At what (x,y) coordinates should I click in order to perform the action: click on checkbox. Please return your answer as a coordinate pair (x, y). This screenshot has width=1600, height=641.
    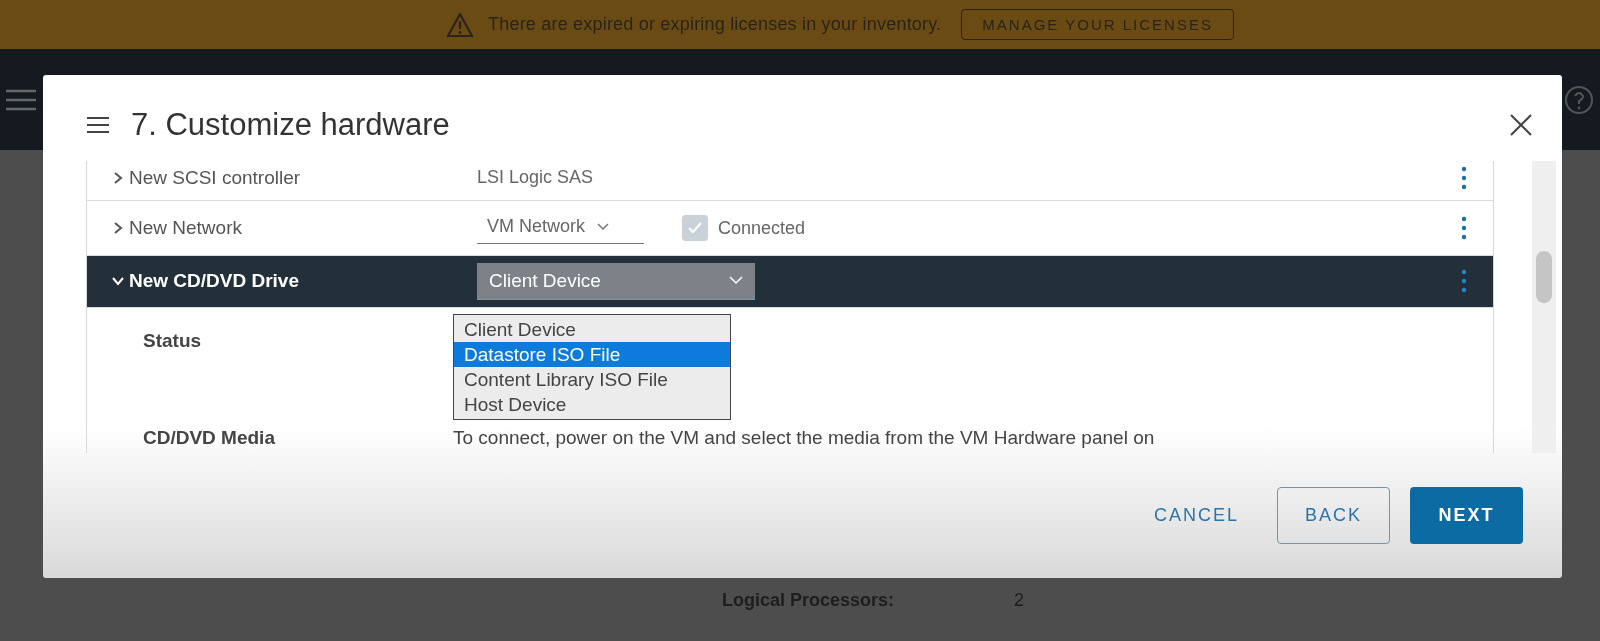
    Looking at the image, I should click on (695, 228).